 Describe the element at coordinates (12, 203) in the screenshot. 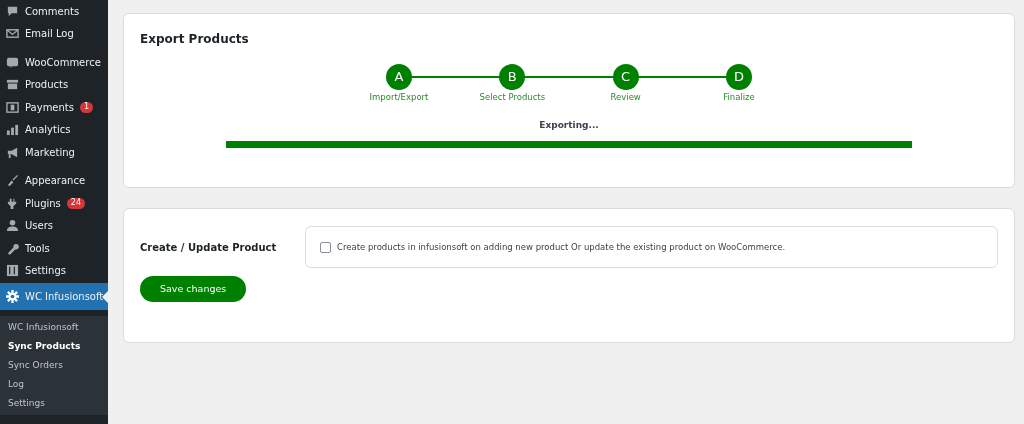

I see `plug-icon` at that location.